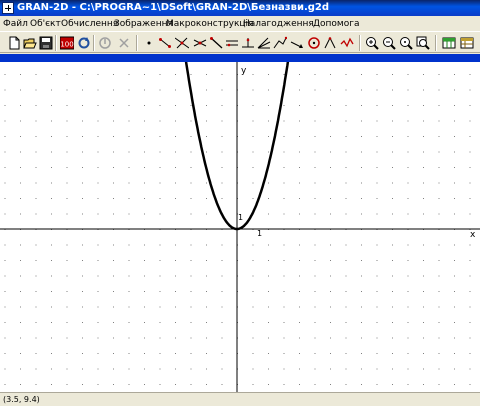  What do you see at coordinates (449, 42) in the screenshot?
I see `table-icon` at bounding box center [449, 42].